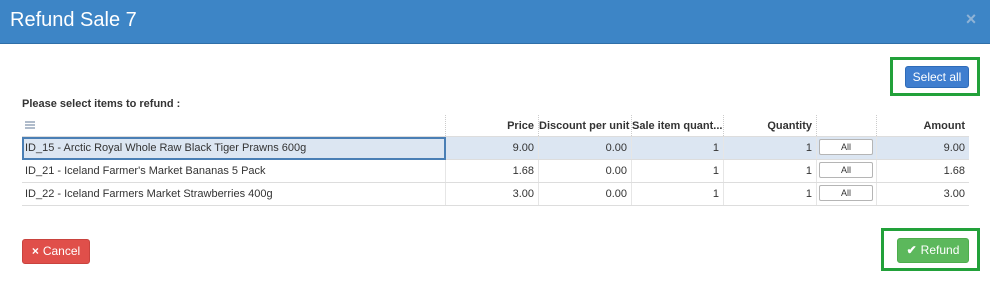 This screenshot has height=304, width=990. What do you see at coordinates (30, 125) in the screenshot?
I see `list-icon` at bounding box center [30, 125].